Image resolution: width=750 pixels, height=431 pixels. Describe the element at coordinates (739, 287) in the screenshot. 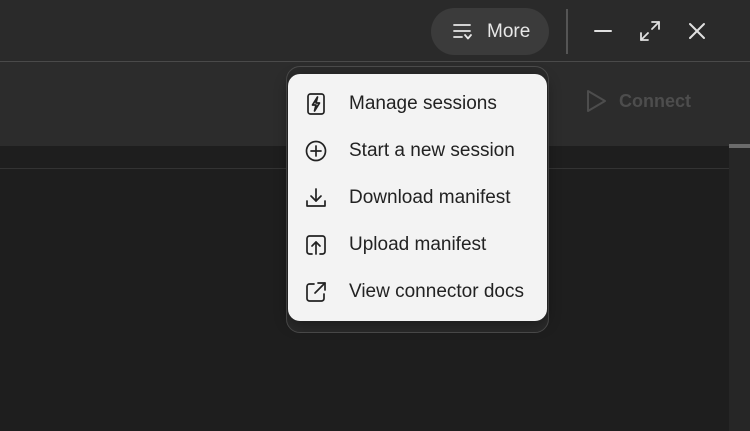

I see `scrollbar` at that location.